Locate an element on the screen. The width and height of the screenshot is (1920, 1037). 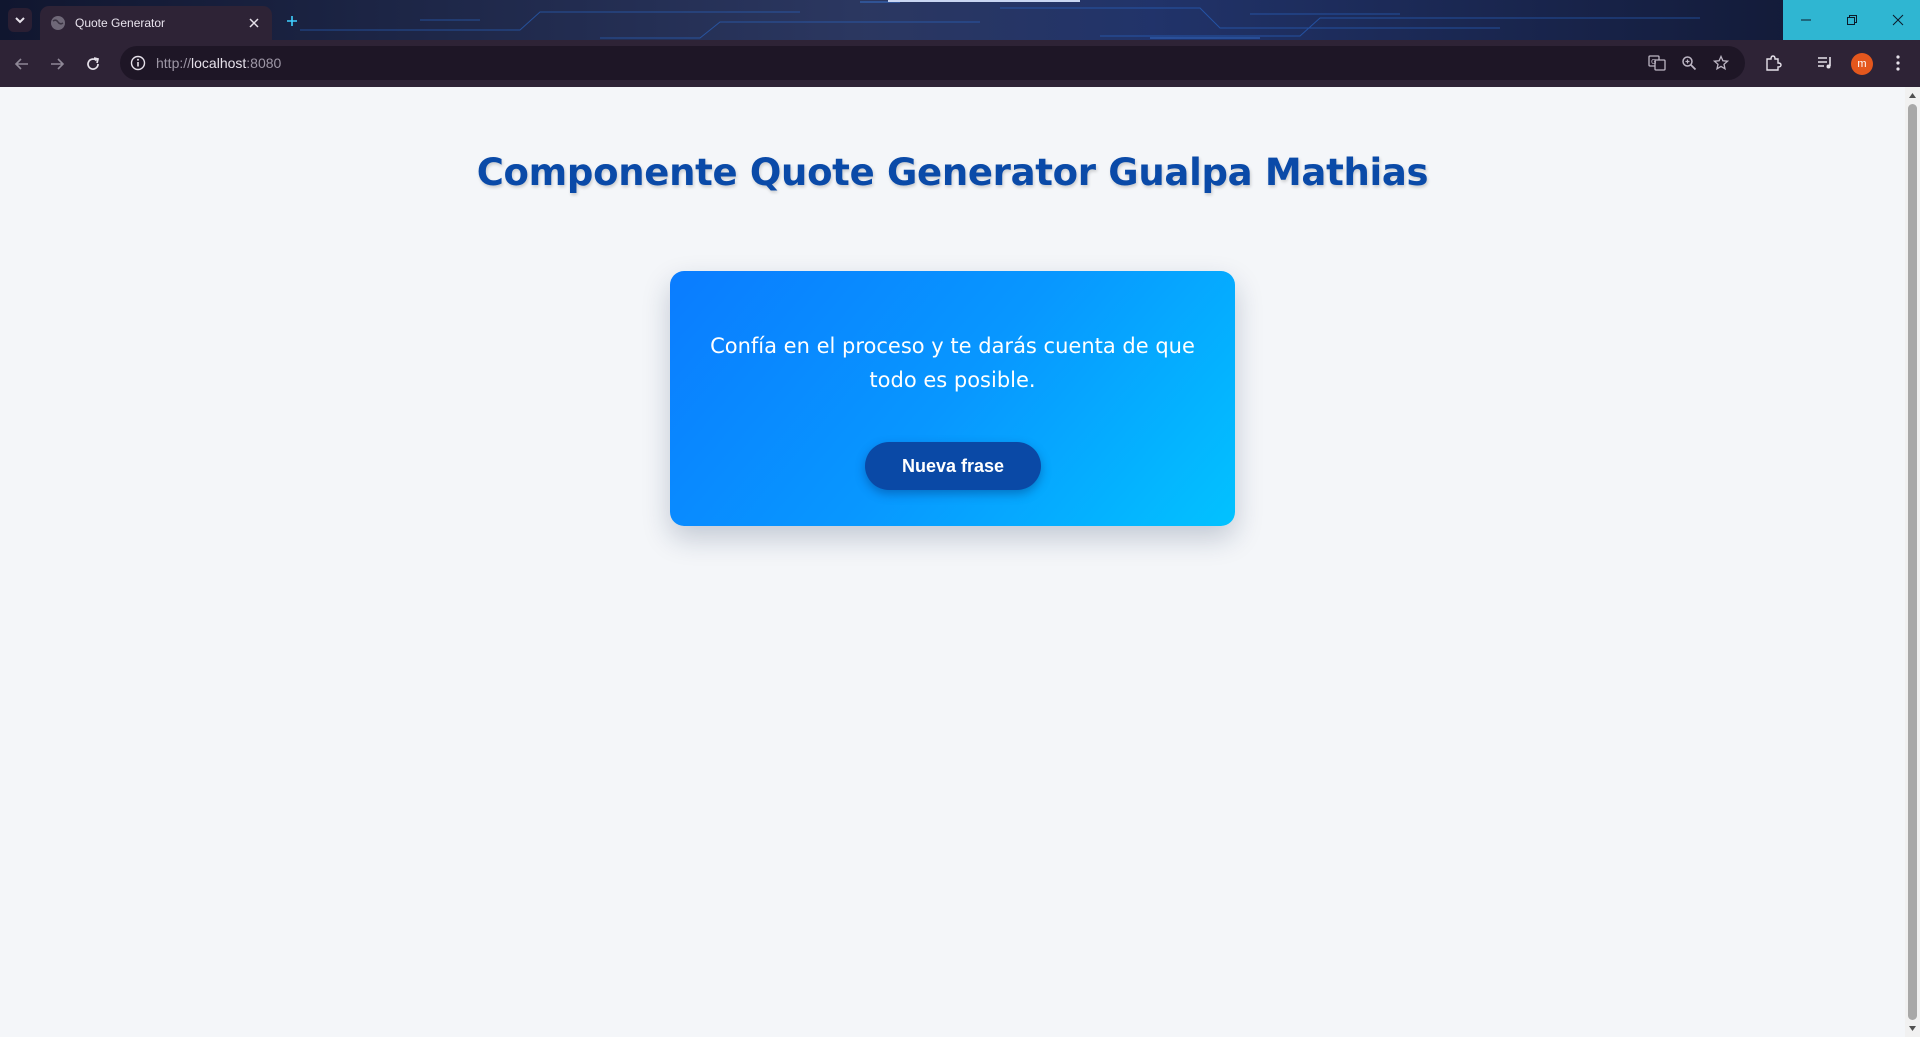
scrollbar-thumb is located at coordinates (1912, 562).